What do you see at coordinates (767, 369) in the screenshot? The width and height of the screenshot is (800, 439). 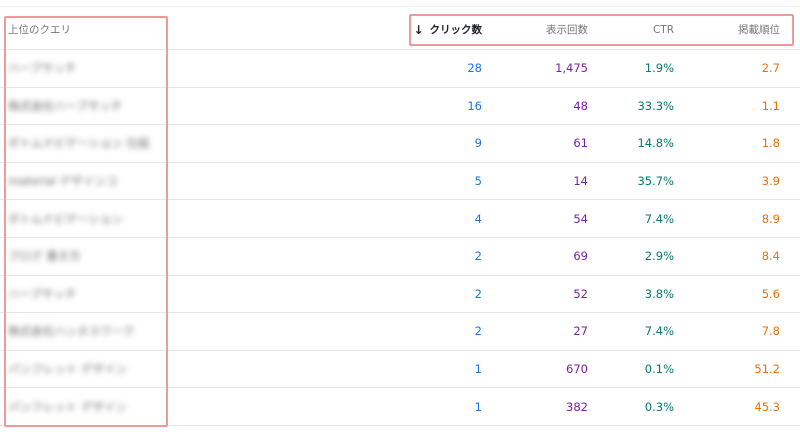 I see `position-value: 51.2` at bounding box center [767, 369].